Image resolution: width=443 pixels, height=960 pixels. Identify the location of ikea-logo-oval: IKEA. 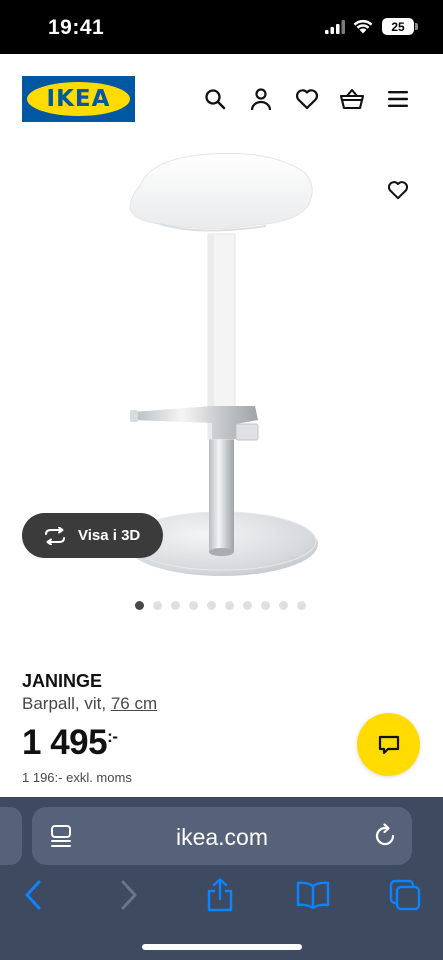
(78, 99).